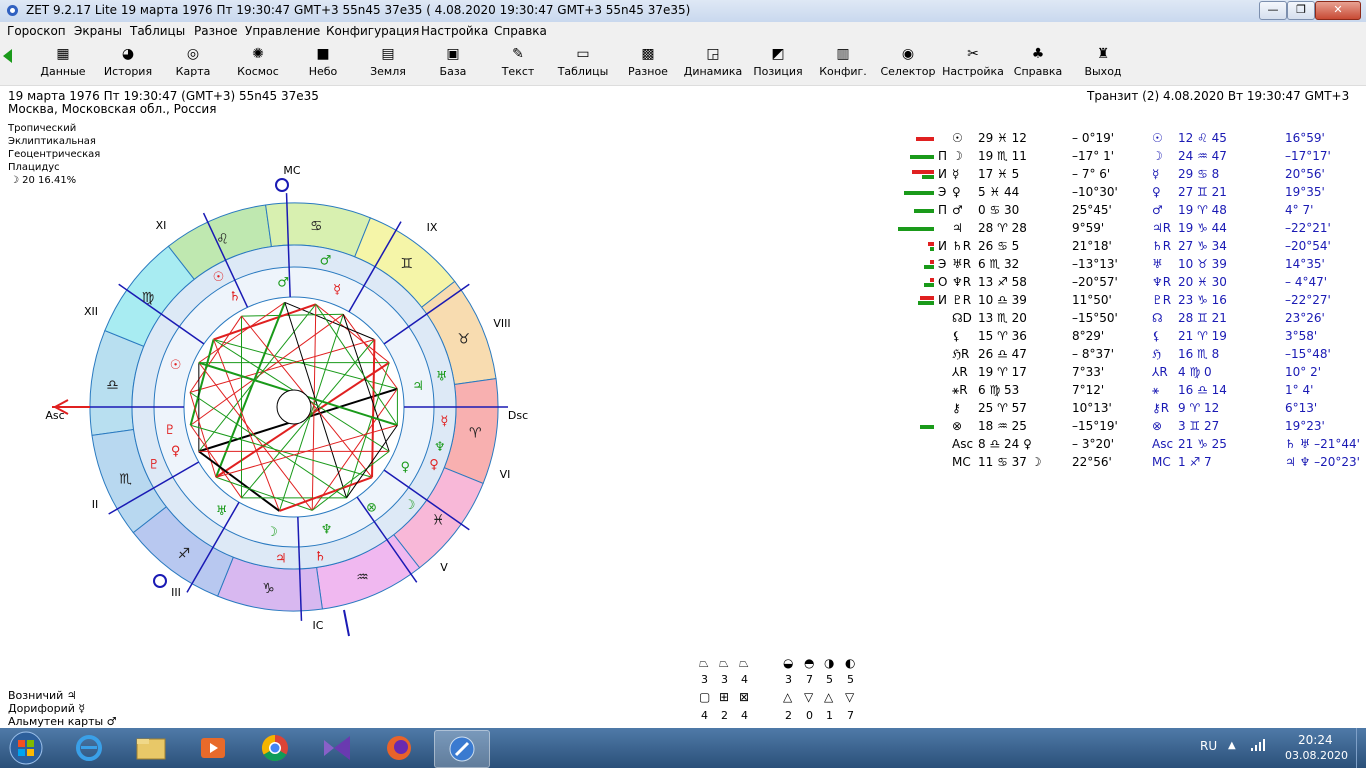 This screenshot has width=1366, height=770. What do you see at coordinates (1202, 228) in the screenshot?
I see `cell-tpos: 19 ♑ 44` at bounding box center [1202, 228].